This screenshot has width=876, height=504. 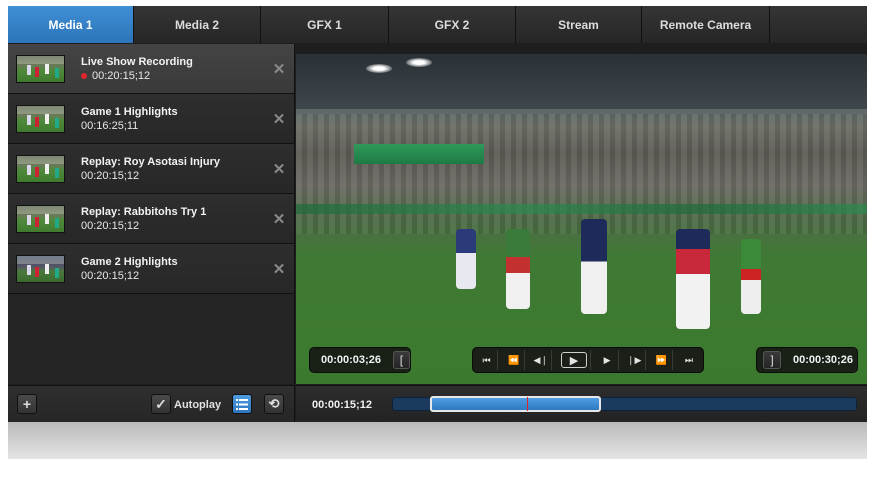 What do you see at coordinates (198, 405) in the screenshot?
I see `autoplay-label: Autoplay` at bounding box center [198, 405].